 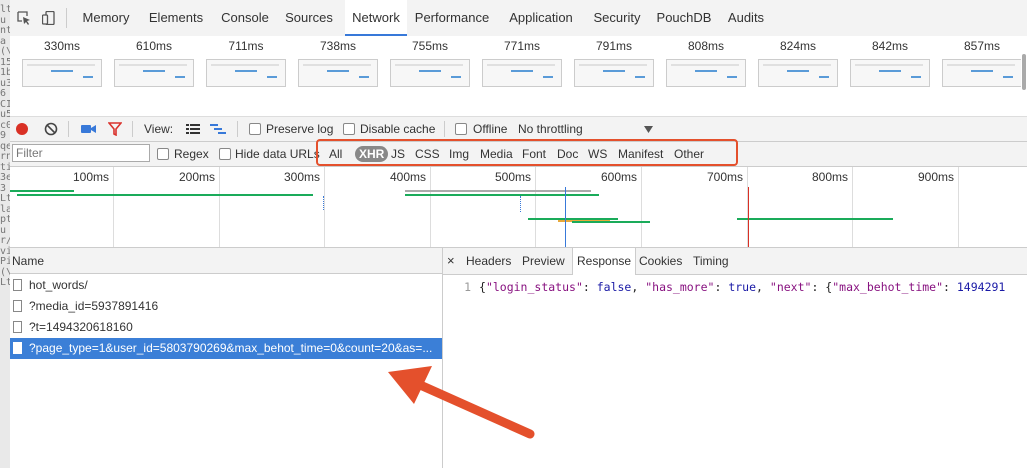 I want to click on tab-console: Console, so click(x=245, y=18).